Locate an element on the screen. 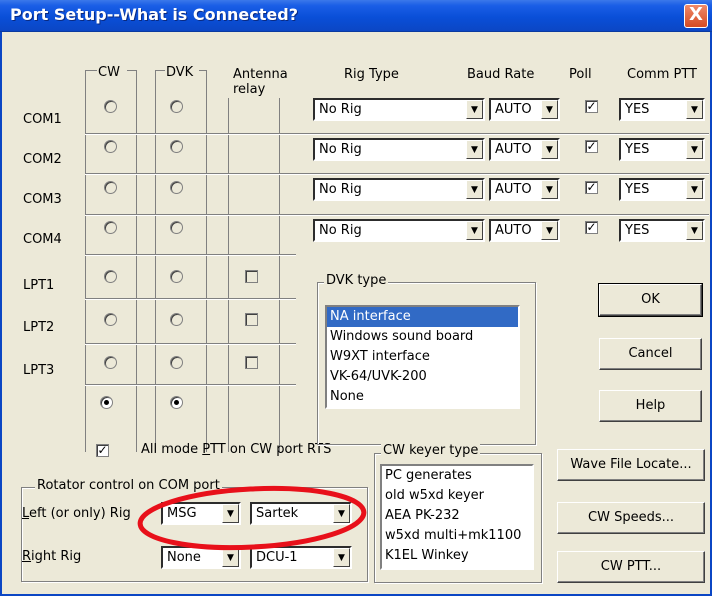 The height and width of the screenshot is (596, 712). com2-baud-select: AUTO ▼ is located at coordinates (524, 149).